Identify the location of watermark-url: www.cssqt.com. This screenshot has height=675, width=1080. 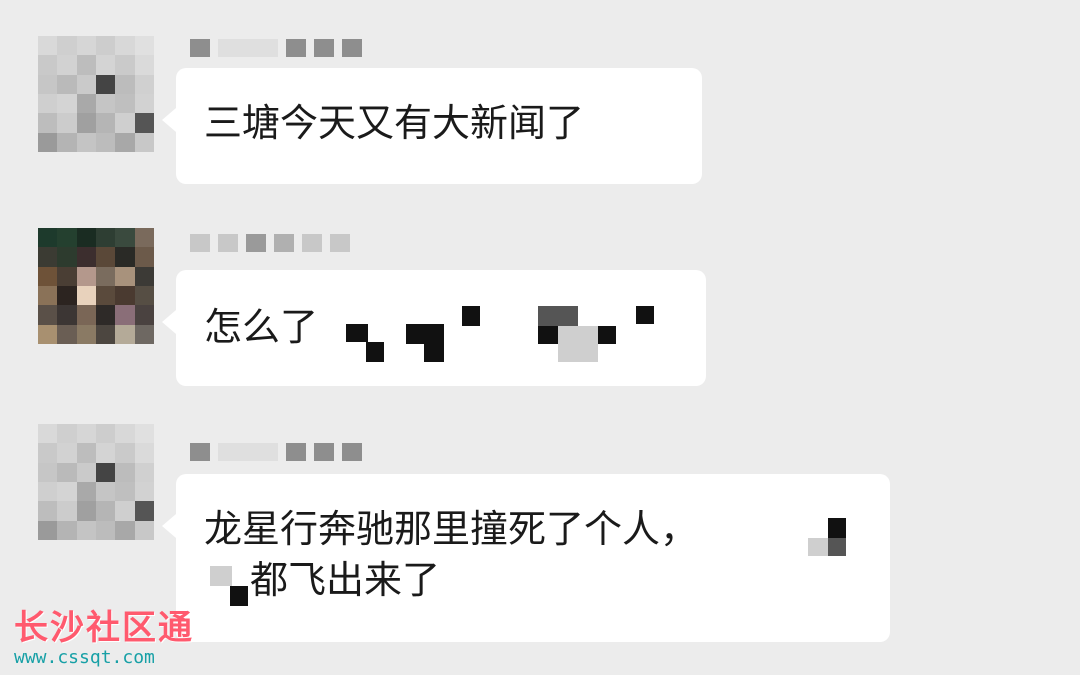
(84, 657).